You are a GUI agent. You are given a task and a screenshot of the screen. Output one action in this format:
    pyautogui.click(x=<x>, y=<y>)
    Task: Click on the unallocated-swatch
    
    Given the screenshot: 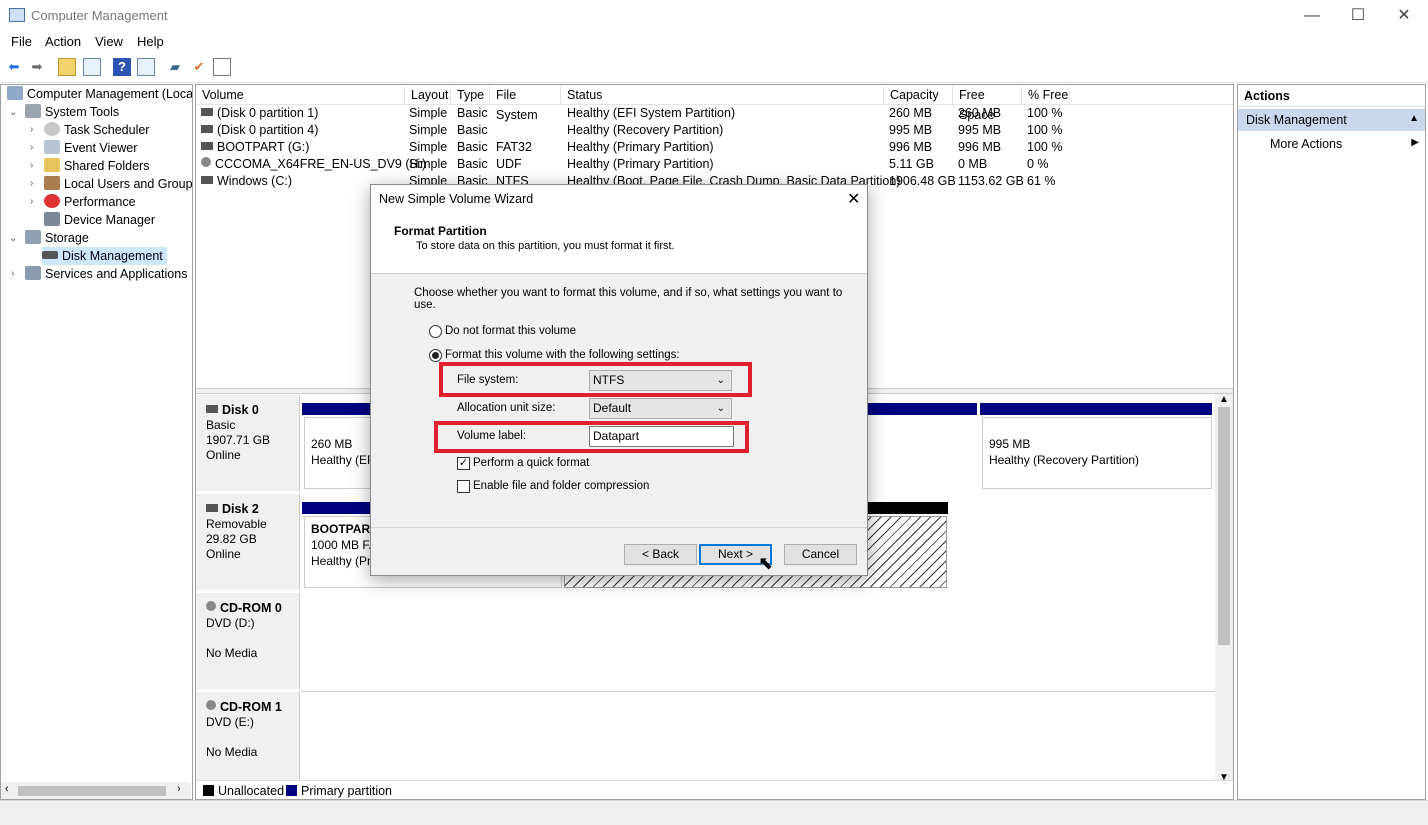 What is the action you would take?
    pyautogui.click(x=208, y=790)
    